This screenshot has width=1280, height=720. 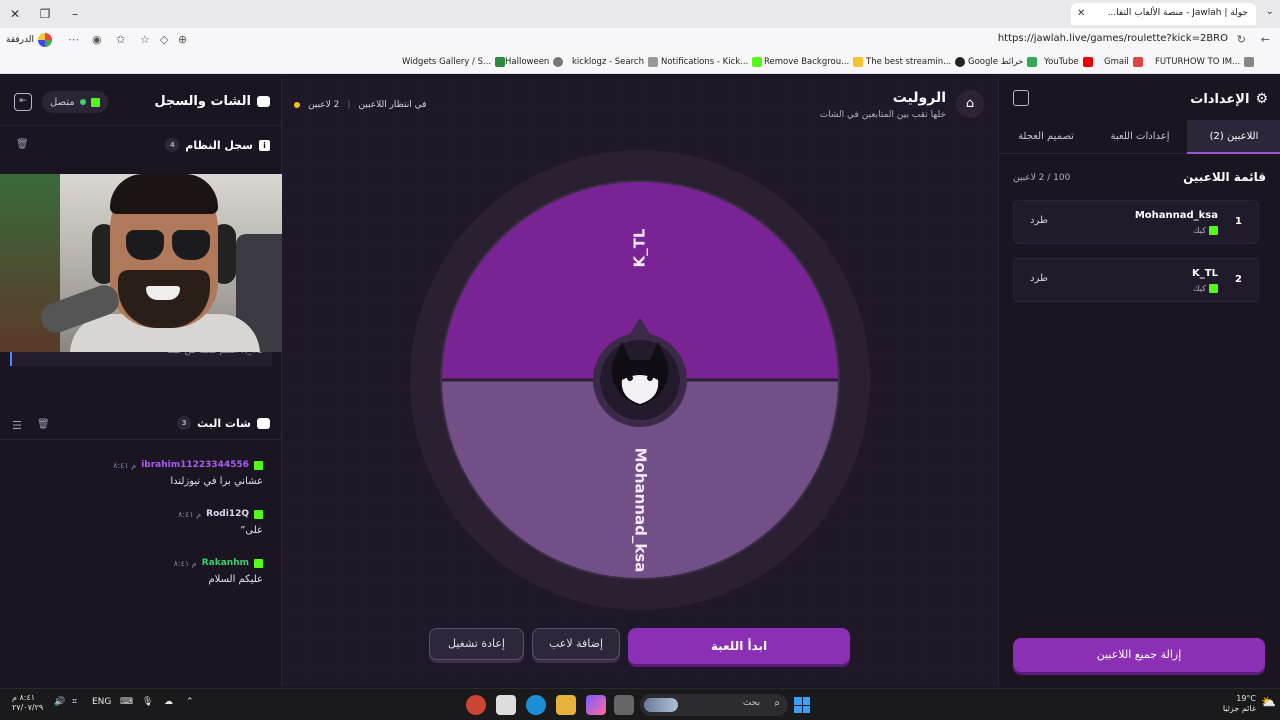 I want to click on copilot-icon, so click(x=596, y=705).